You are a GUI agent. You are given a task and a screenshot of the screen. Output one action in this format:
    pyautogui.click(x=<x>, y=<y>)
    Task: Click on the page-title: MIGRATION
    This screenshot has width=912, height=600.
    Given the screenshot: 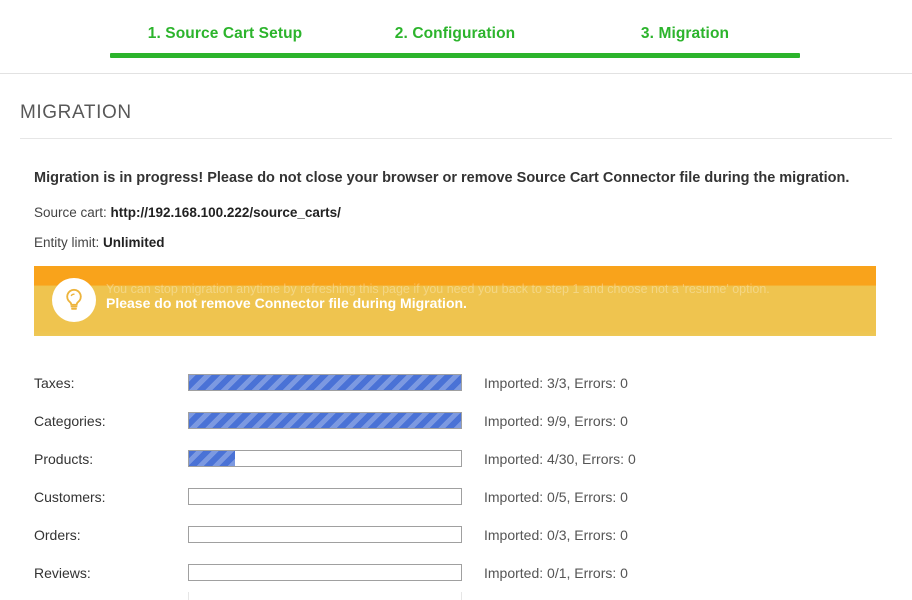 What is the action you would take?
    pyautogui.click(x=456, y=106)
    